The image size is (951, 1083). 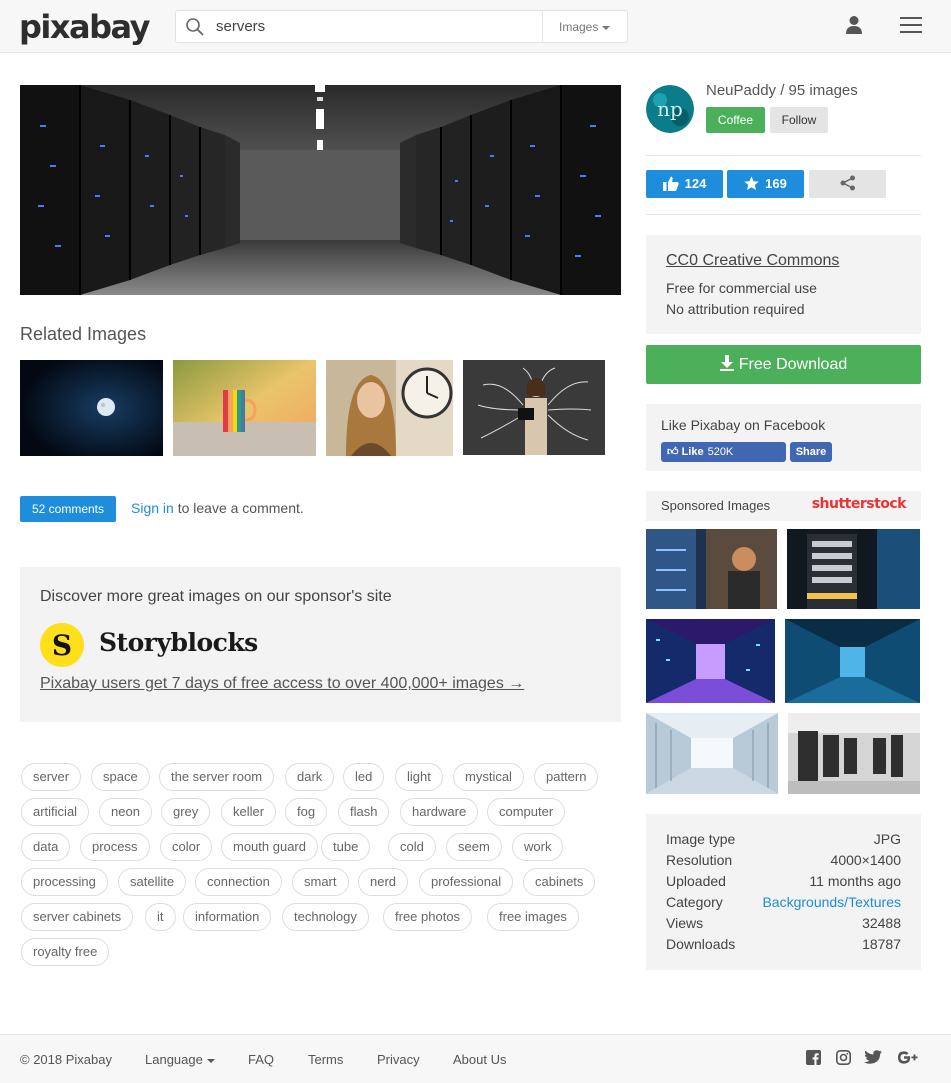 What do you see at coordinates (180, 1059) in the screenshot?
I see `language-dropdown: Language` at bounding box center [180, 1059].